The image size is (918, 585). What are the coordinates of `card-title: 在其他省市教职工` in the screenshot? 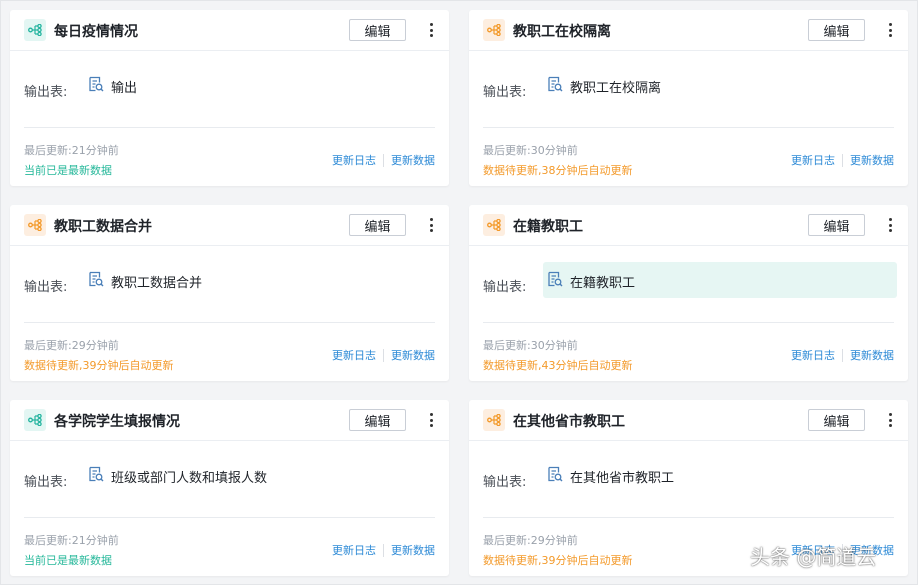 It's located at (569, 422).